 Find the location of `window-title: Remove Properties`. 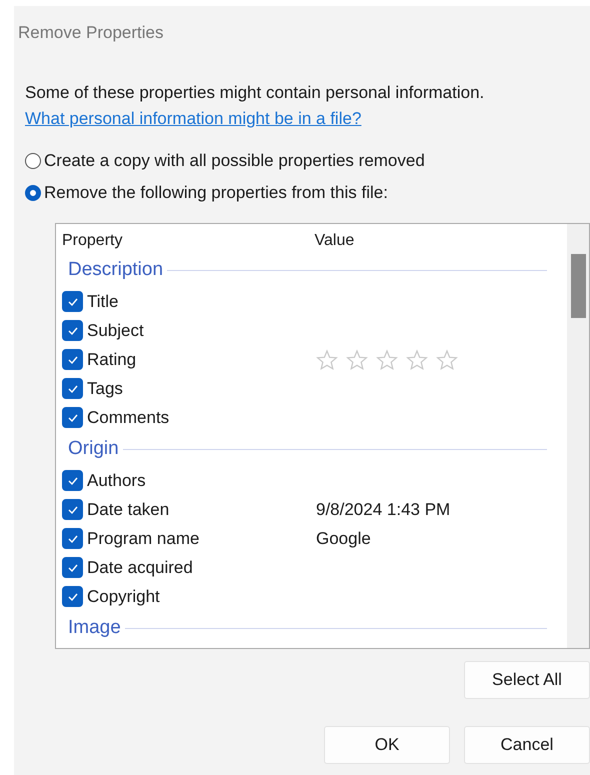

window-title: Remove Properties is located at coordinates (91, 33).